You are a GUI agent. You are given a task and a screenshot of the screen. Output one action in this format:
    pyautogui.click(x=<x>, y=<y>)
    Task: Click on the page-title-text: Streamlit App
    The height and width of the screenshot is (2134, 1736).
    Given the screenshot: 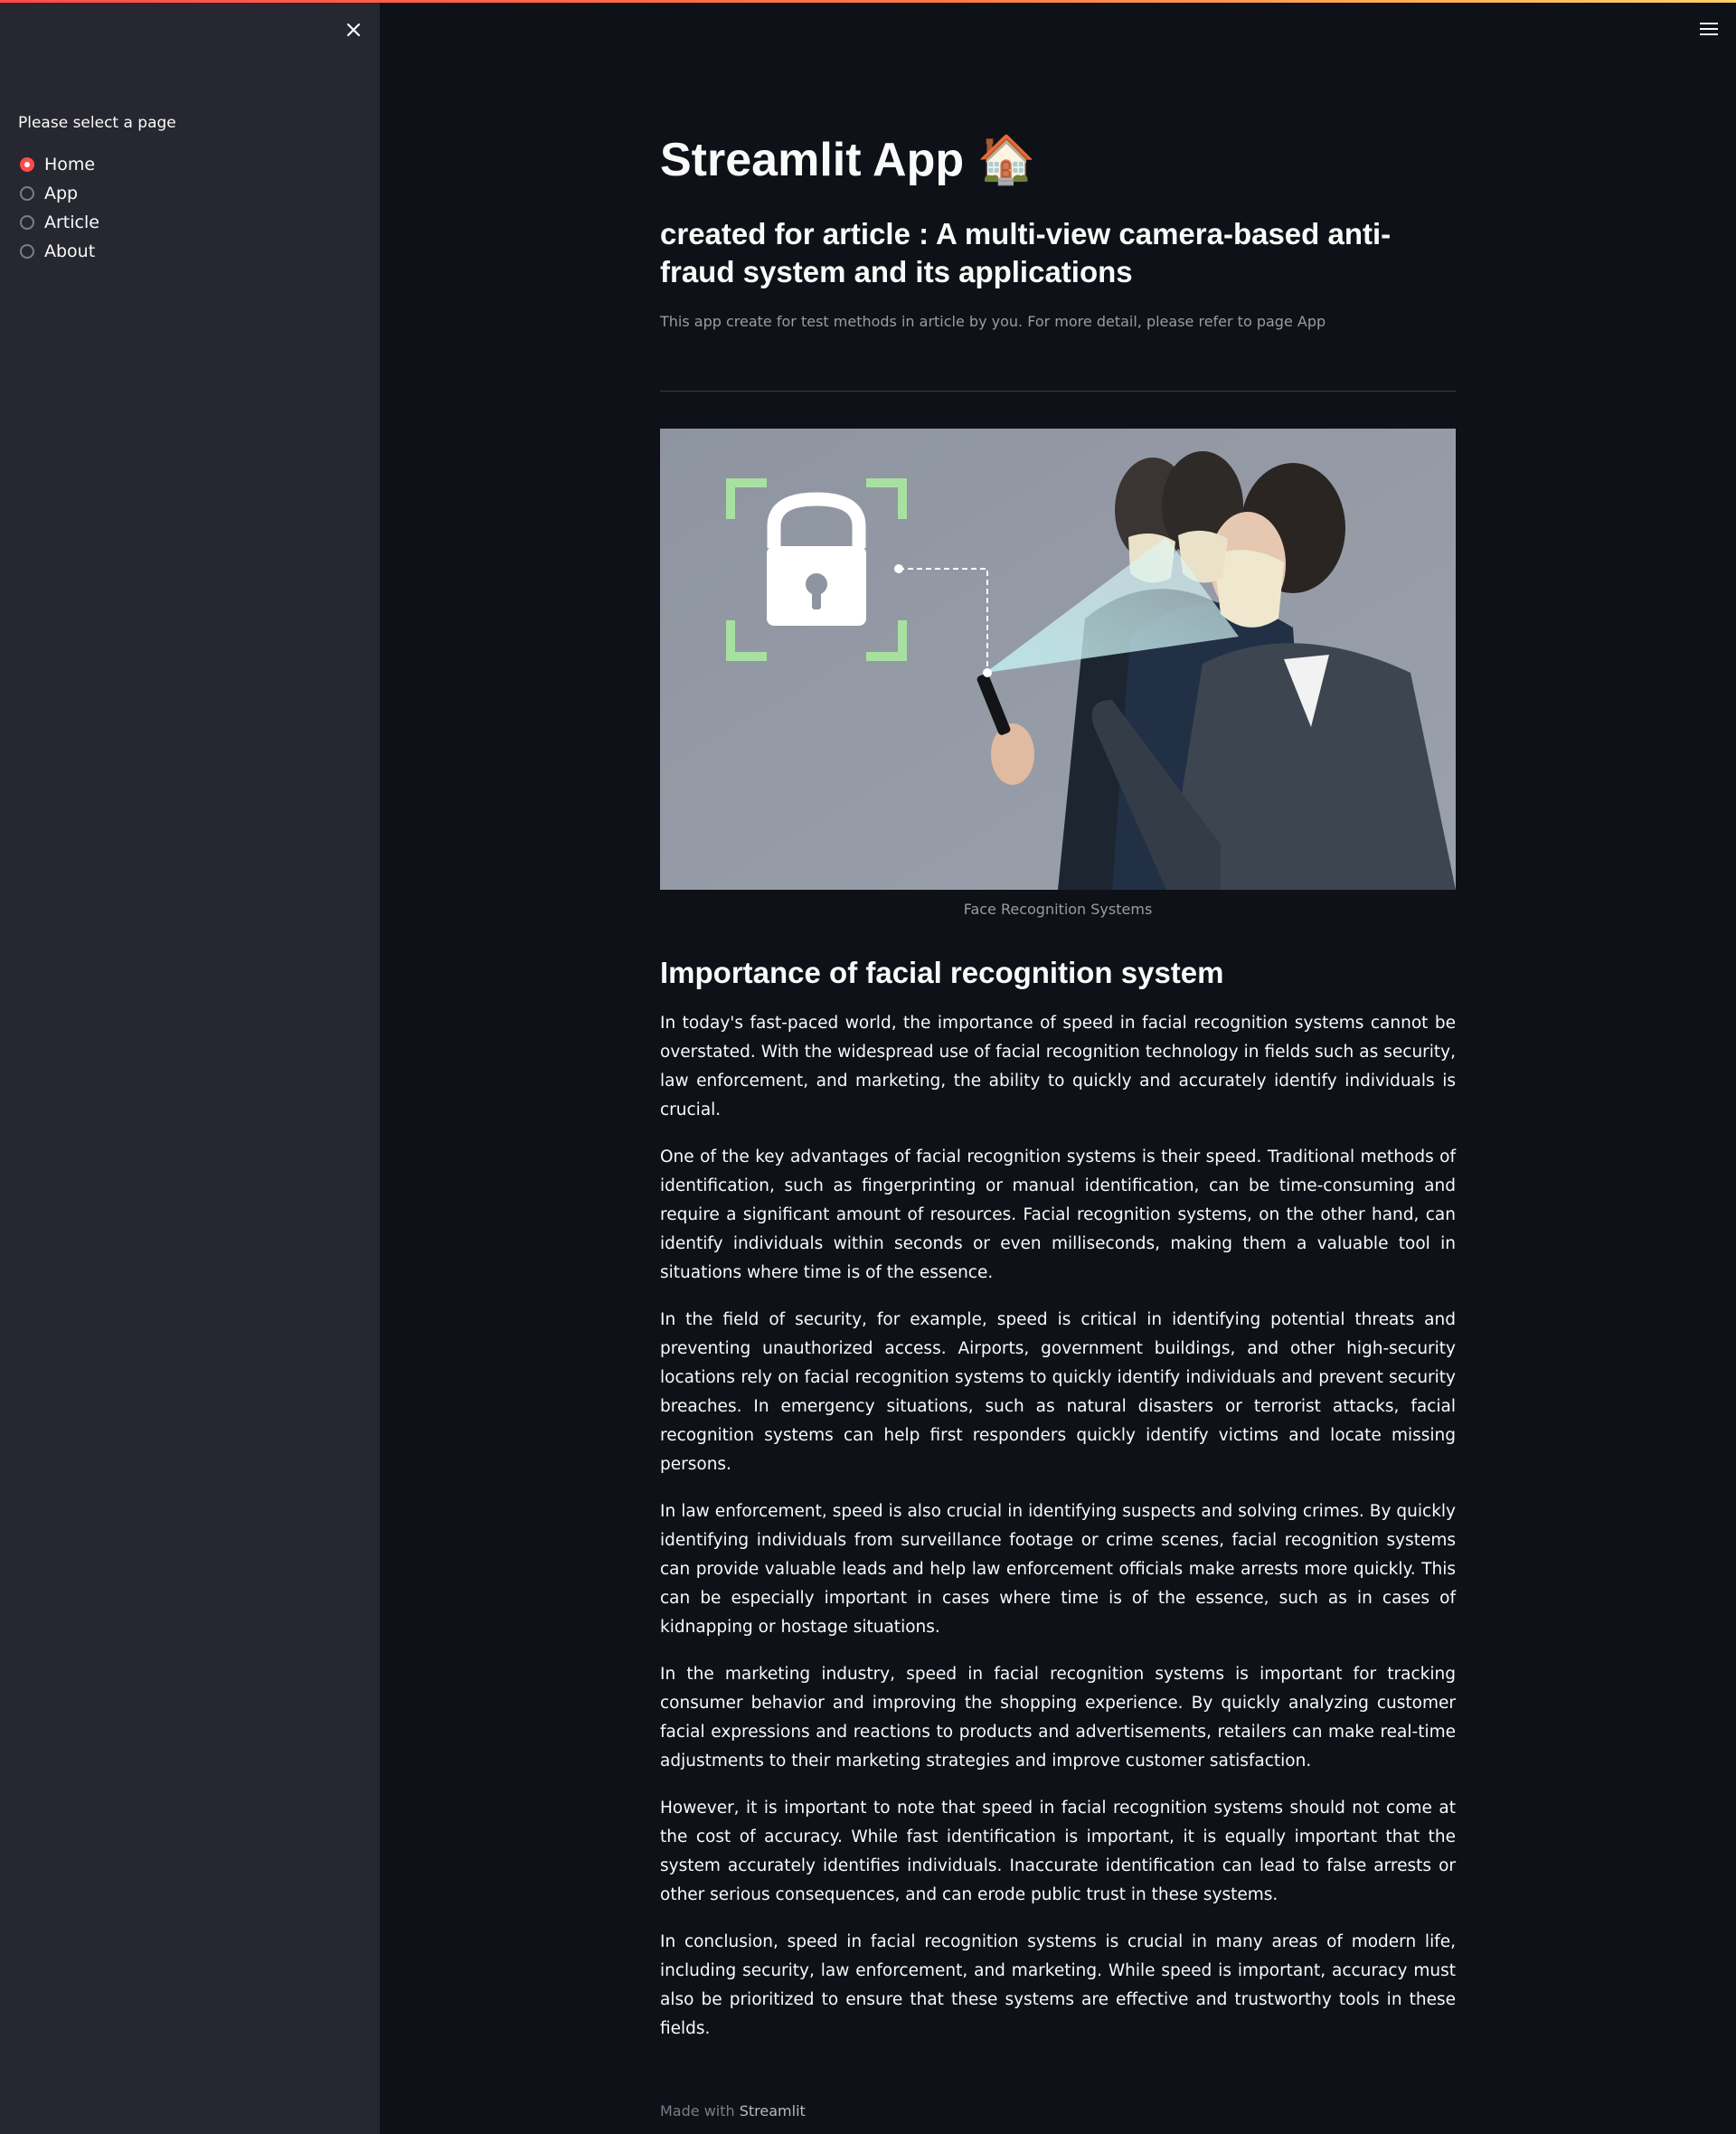 What is the action you would take?
    pyautogui.click(x=812, y=160)
    